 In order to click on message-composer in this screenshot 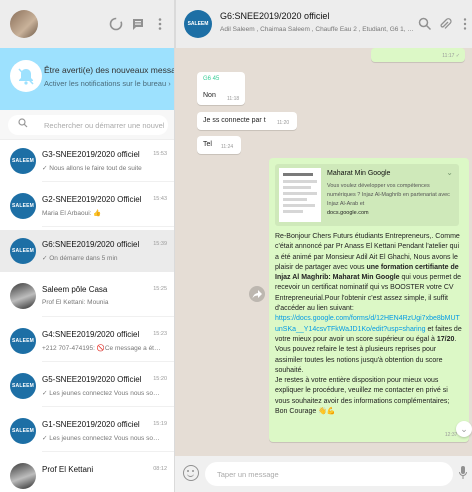, I will do `click(323, 474)`.